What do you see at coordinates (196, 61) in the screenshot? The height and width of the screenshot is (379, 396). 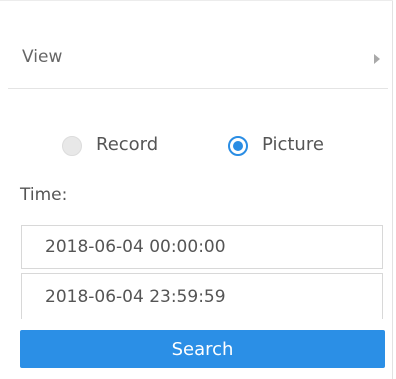 I see `view-section-header: View` at bounding box center [196, 61].